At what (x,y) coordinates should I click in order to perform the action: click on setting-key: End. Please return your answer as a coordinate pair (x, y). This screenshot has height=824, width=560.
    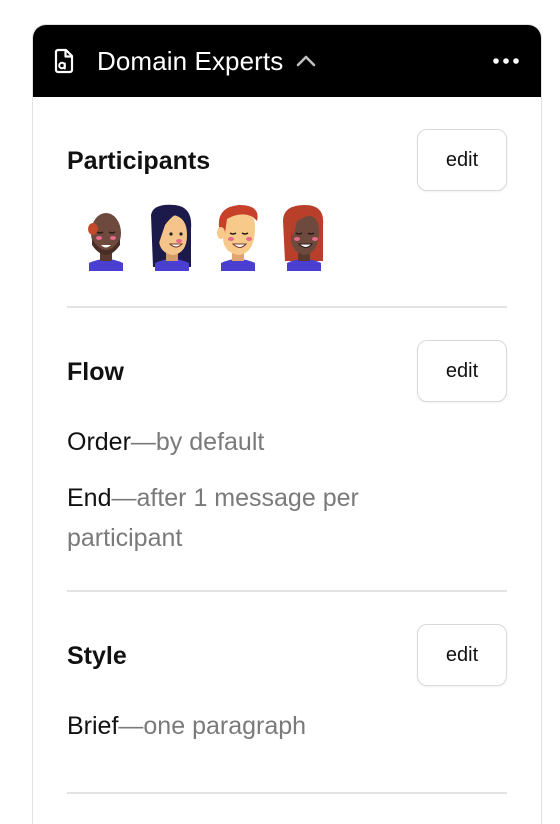
    Looking at the image, I should click on (89, 498).